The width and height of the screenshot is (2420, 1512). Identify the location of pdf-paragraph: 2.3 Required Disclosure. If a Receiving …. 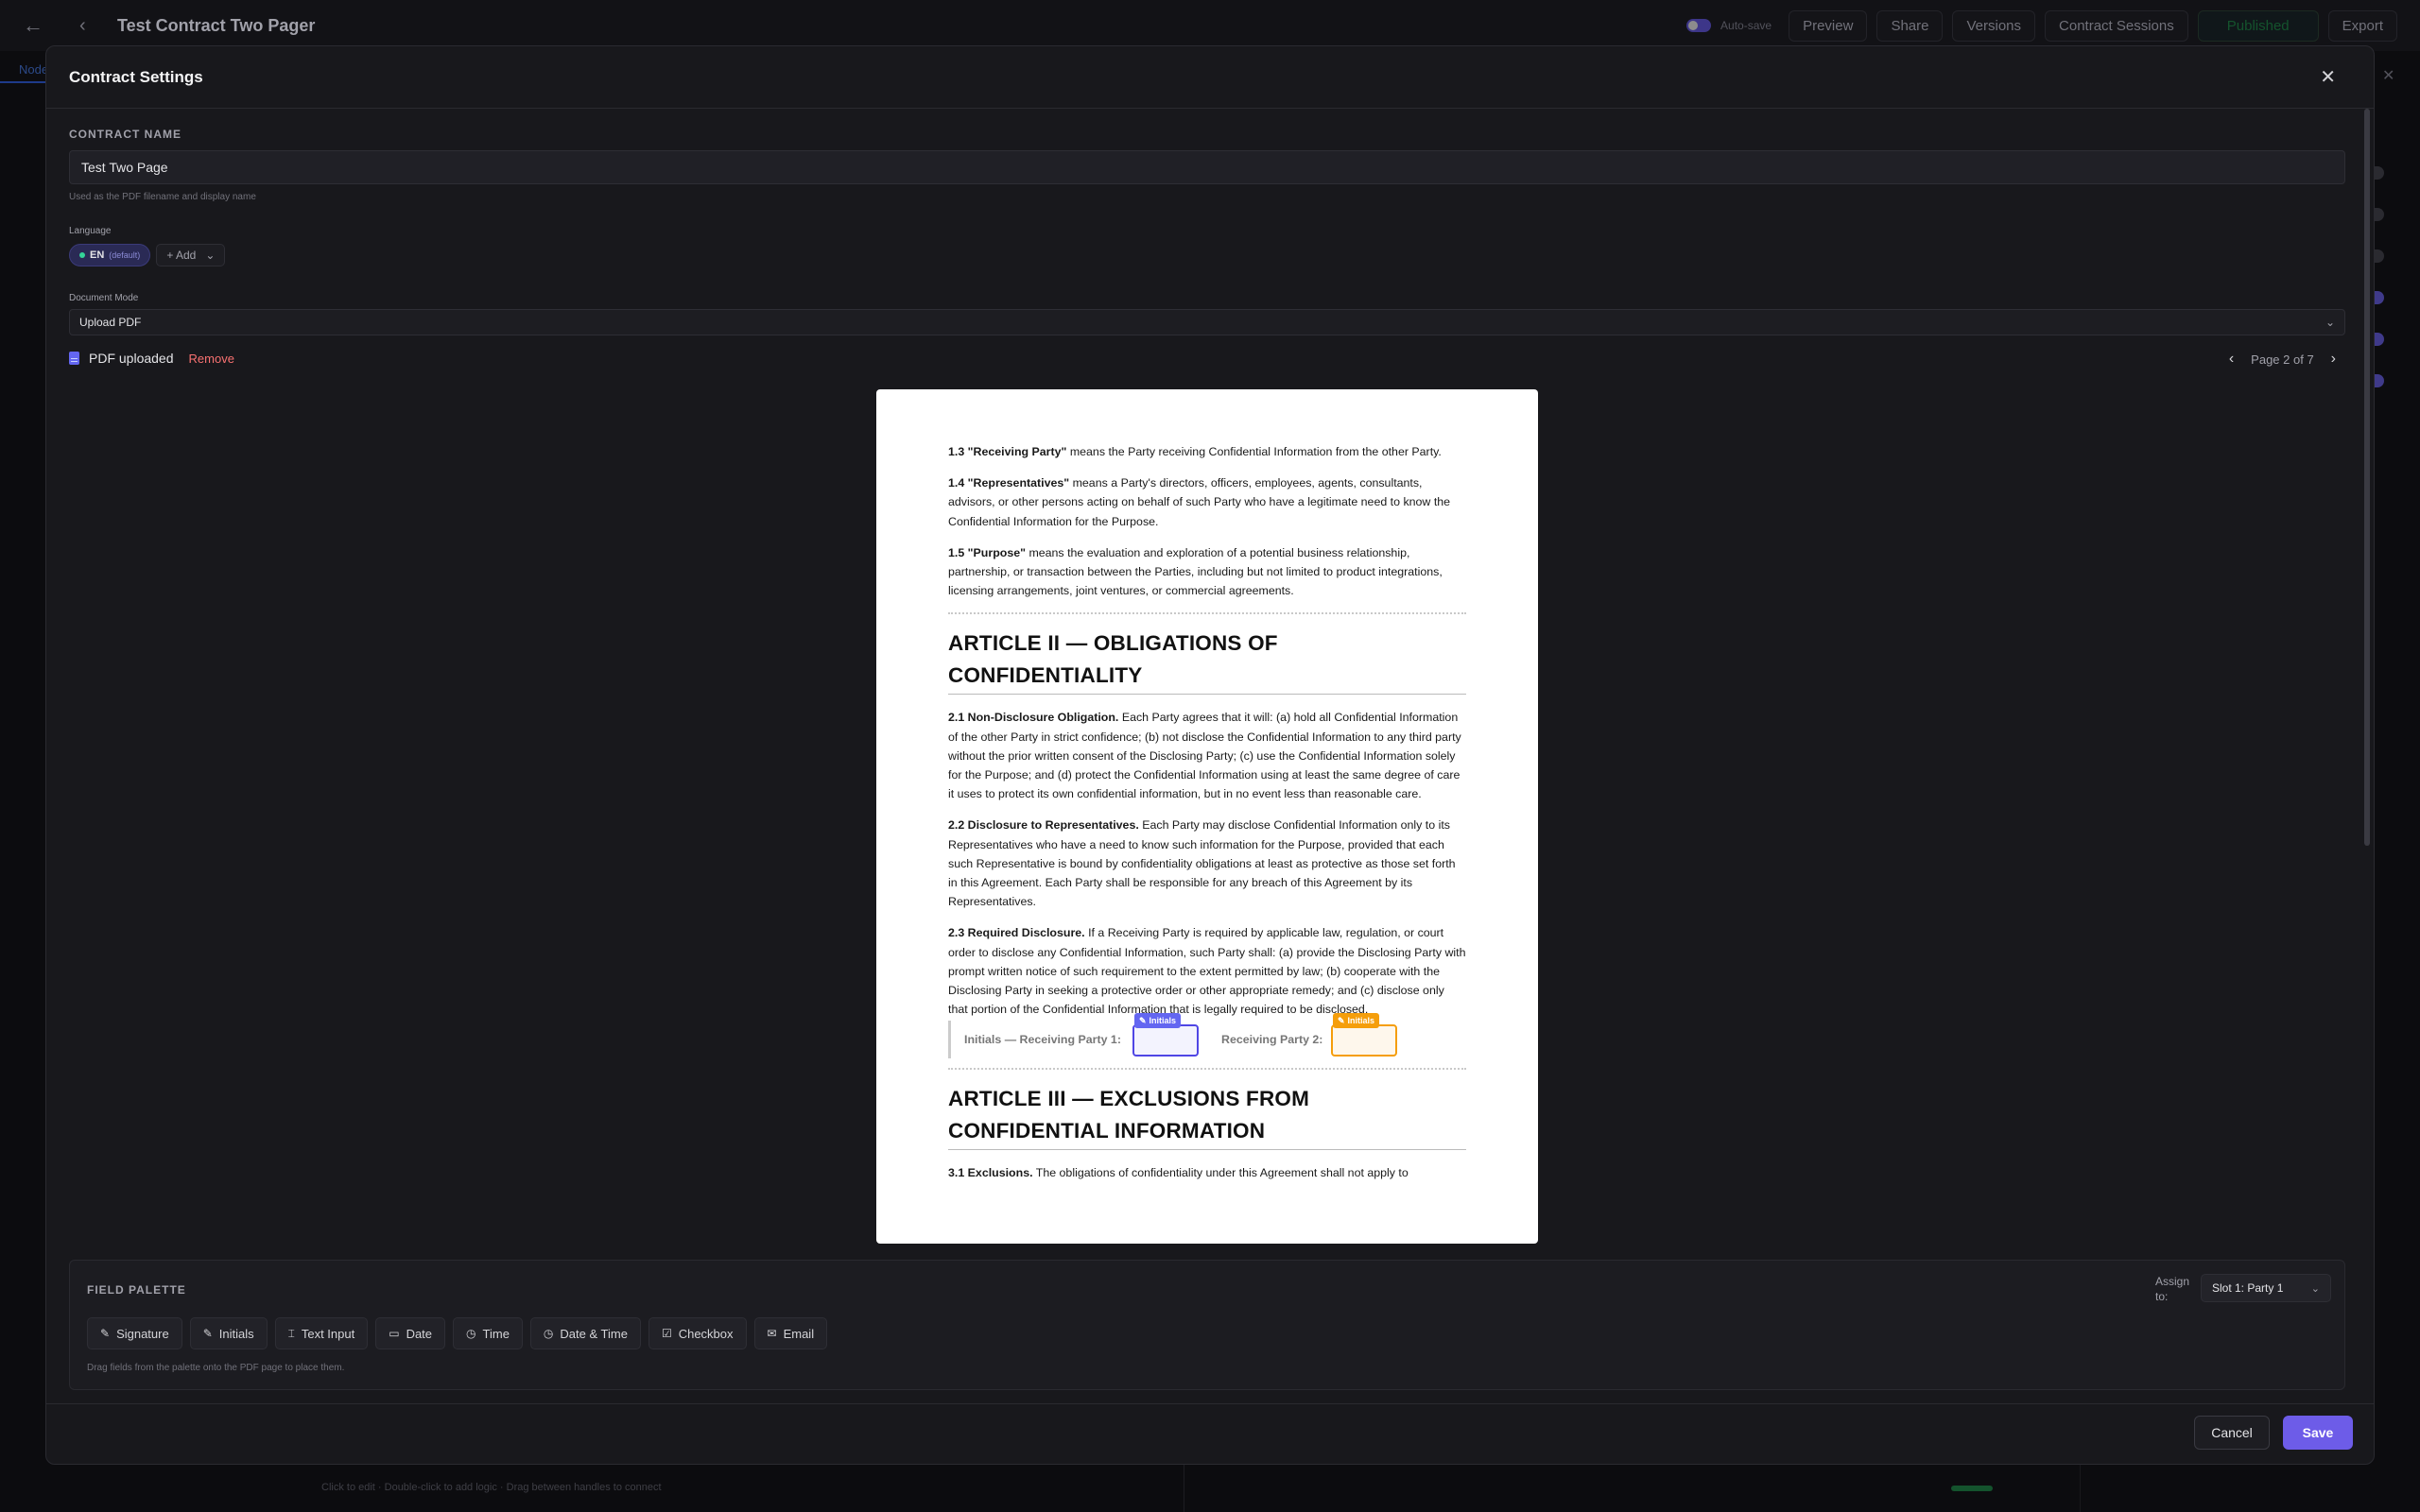
(1207, 971).